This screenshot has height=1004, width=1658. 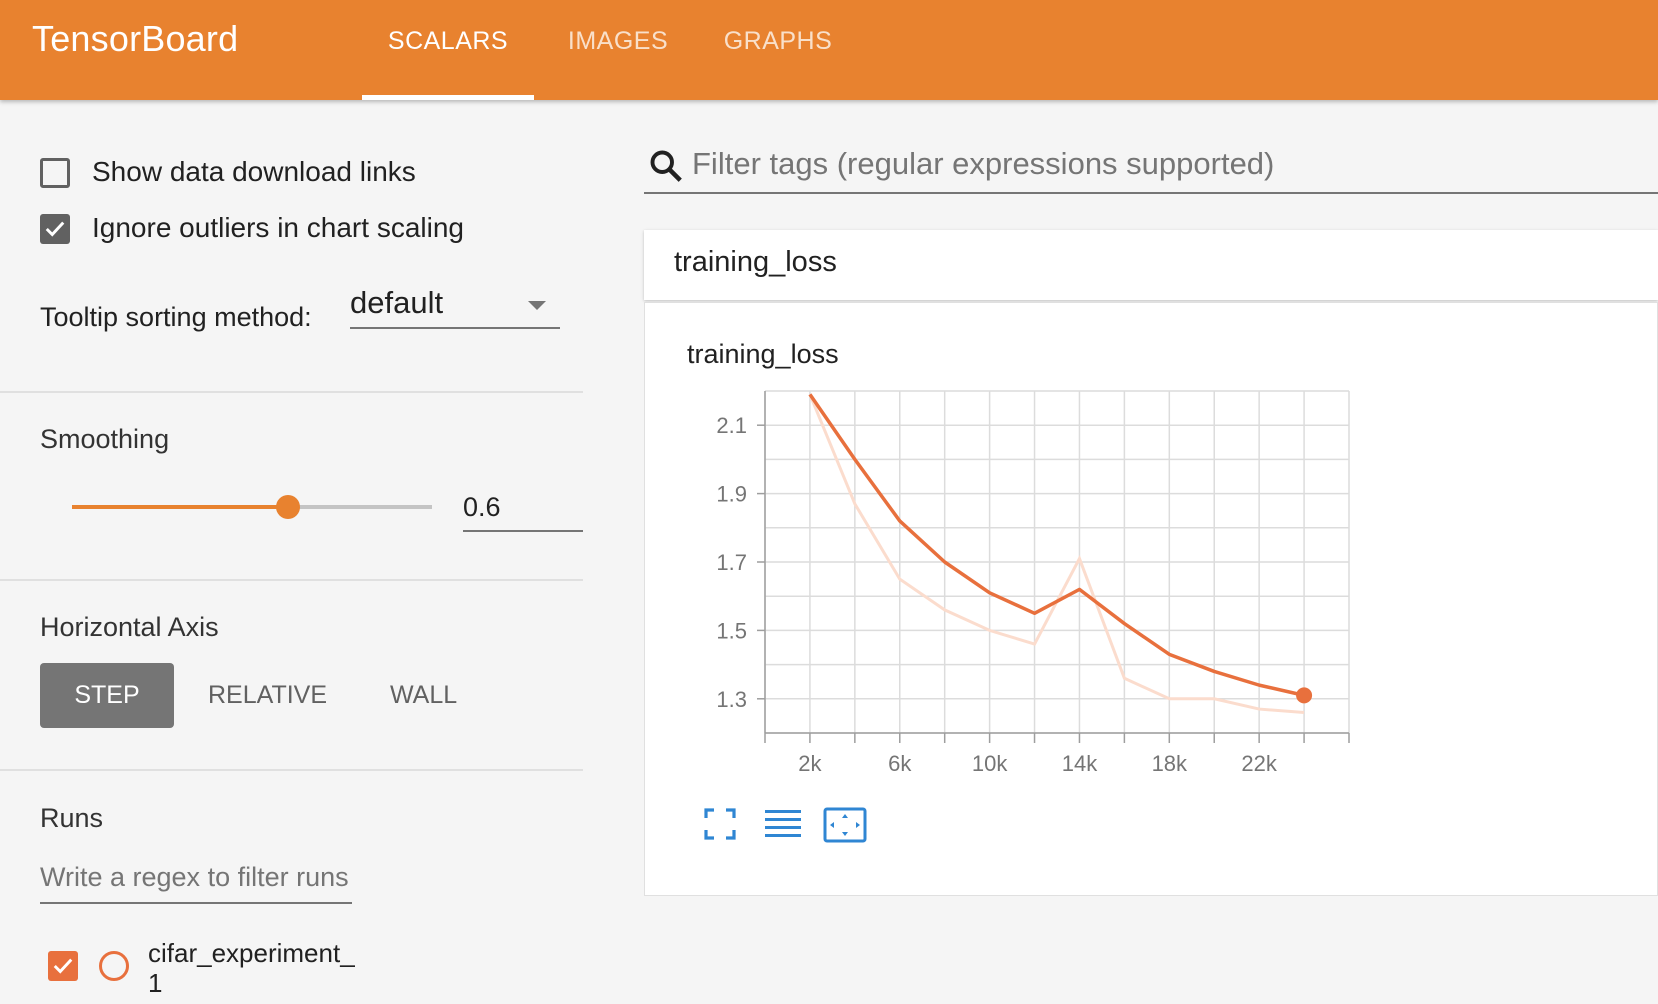 What do you see at coordinates (105, 439) in the screenshot?
I see `smoothing-title: Smoothing` at bounding box center [105, 439].